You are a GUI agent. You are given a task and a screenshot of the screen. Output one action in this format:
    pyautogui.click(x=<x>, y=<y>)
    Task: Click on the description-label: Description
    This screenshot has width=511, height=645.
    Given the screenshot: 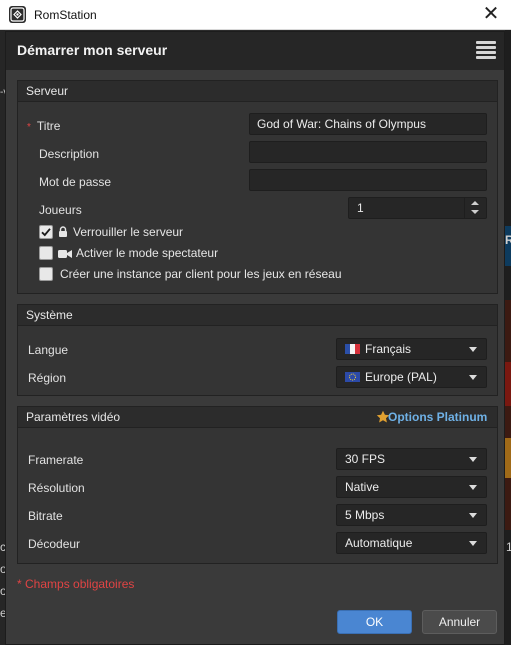 What is the action you would take?
    pyautogui.click(x=69, y=154)
    